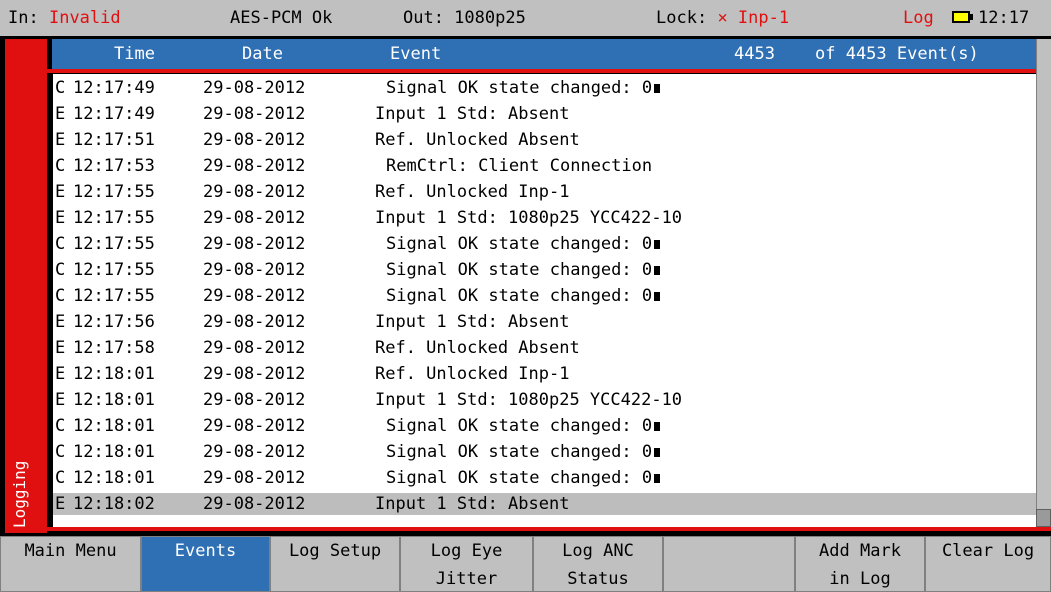 The height and width of the screenshot is (592, 1051). What do you see at coordinates (860, 564) in the screenshot?
I see `softkey-7: Add Mark in Log` at bounding box center [860, 564].